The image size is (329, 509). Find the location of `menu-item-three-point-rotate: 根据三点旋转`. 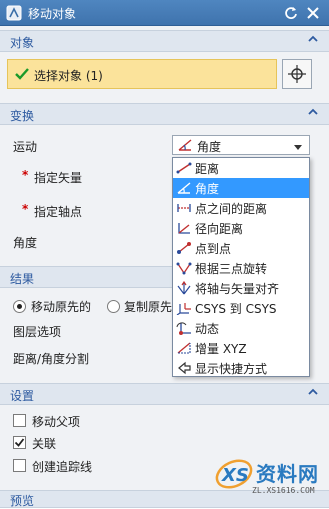

menu-item-three-point-rotate: 根据三点旋转 is located at coordinates (241, 268).